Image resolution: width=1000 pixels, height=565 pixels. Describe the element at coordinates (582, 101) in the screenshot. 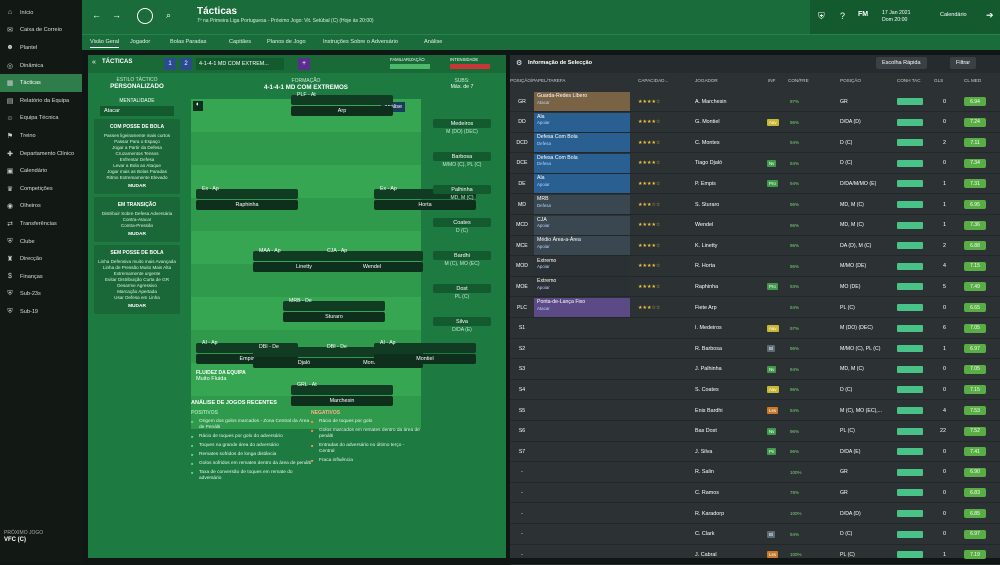

I see `row-role: Guarda-Redes Líbero Atacar` at that location.